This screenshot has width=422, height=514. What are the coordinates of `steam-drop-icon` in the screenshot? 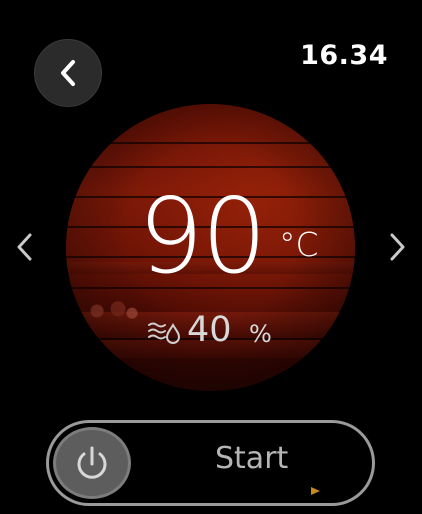 It's located at (164, 333).